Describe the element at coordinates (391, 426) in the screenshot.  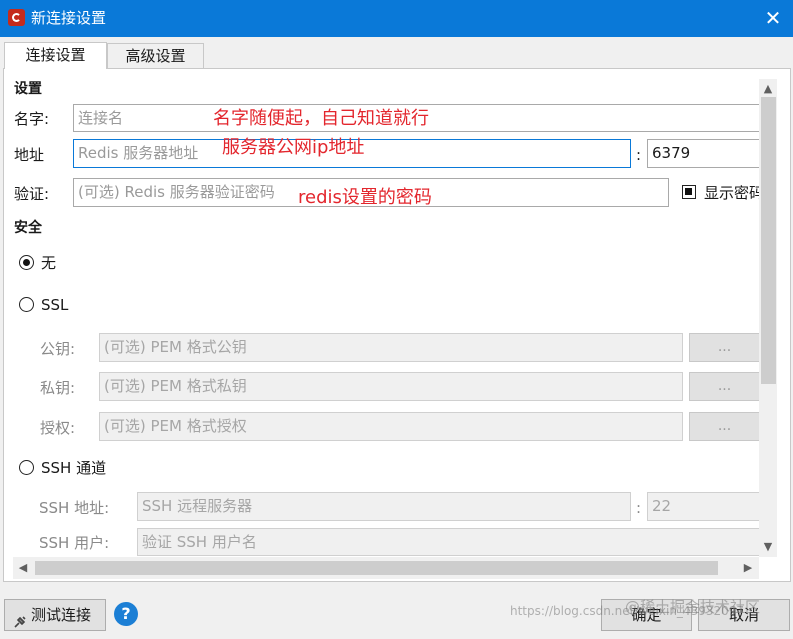
I see `authority-input: (可选) PEM 格式授权` at that location.